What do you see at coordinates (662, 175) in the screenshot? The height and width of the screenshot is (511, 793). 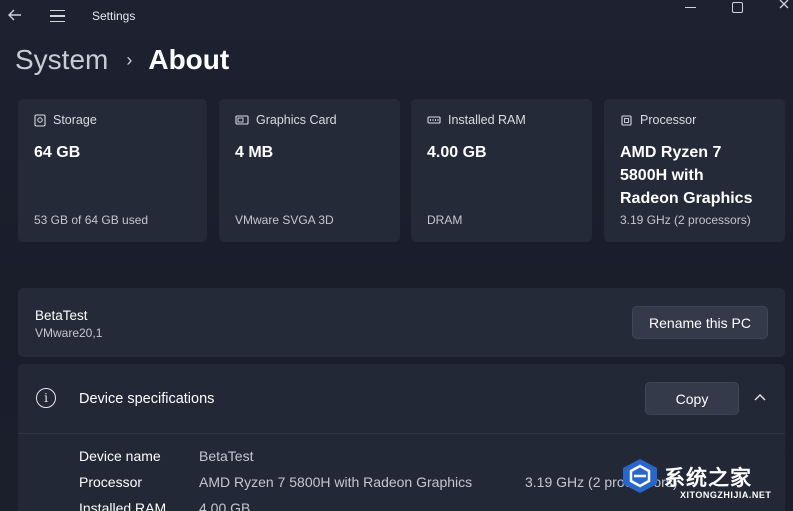 I see `processor-value-line: 5800H with` at bounding box center [662, 175].